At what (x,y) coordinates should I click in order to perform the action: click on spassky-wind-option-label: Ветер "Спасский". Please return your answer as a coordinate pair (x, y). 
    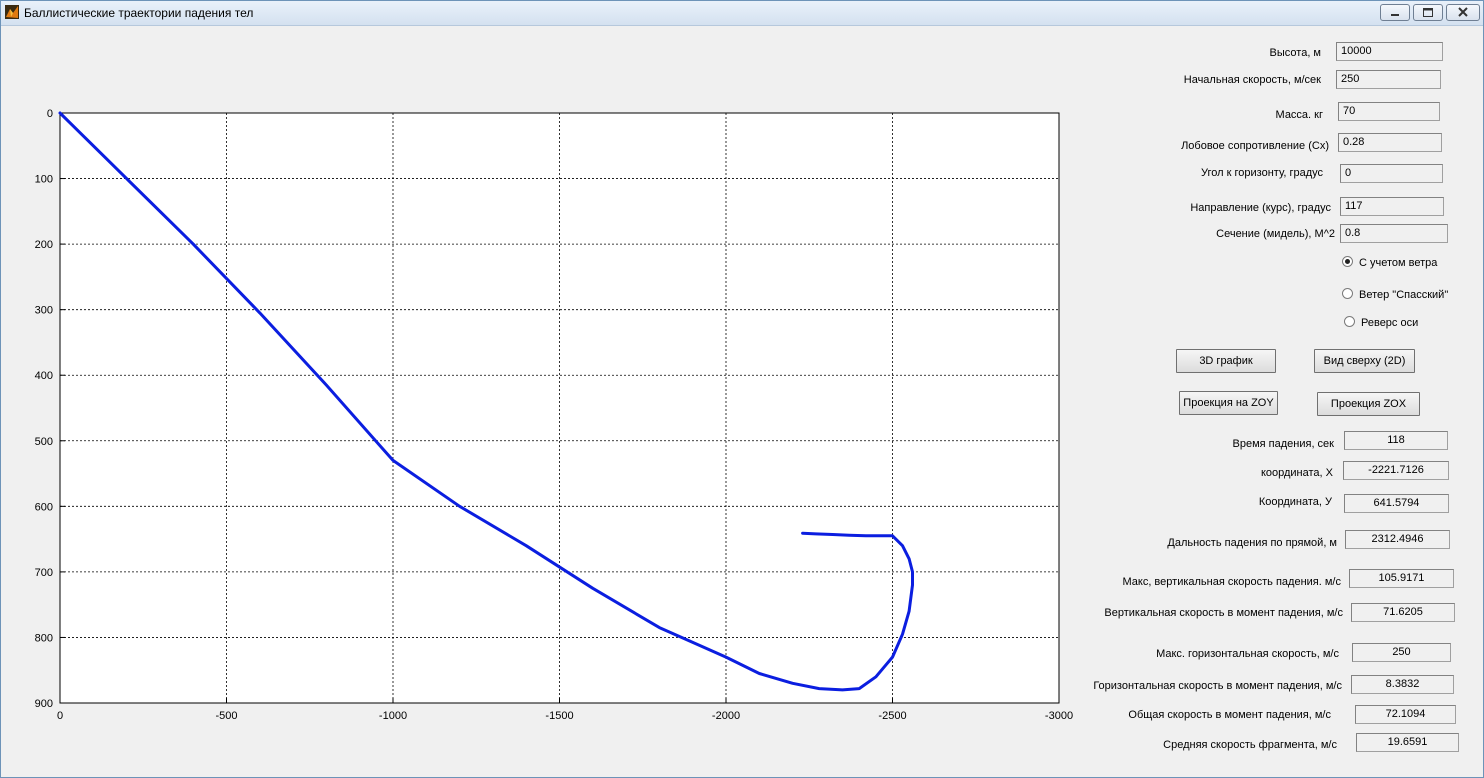
    Looking at the image, I should click on (1404, 295).